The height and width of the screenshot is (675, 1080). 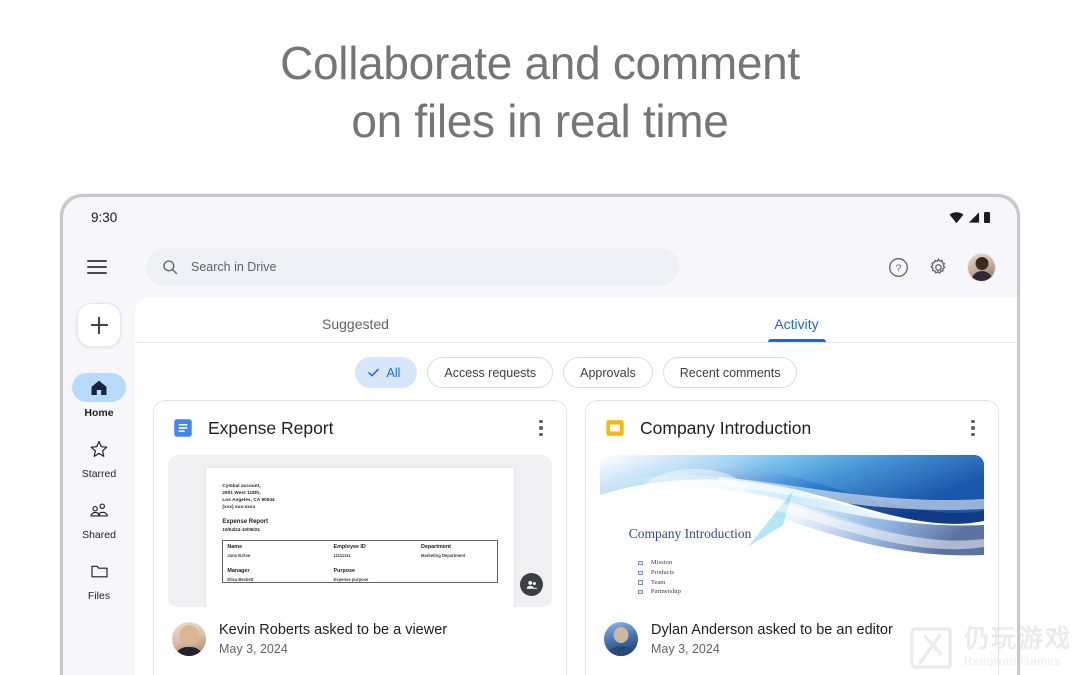 I want to click on star-icon, so click(x=99, y=448).